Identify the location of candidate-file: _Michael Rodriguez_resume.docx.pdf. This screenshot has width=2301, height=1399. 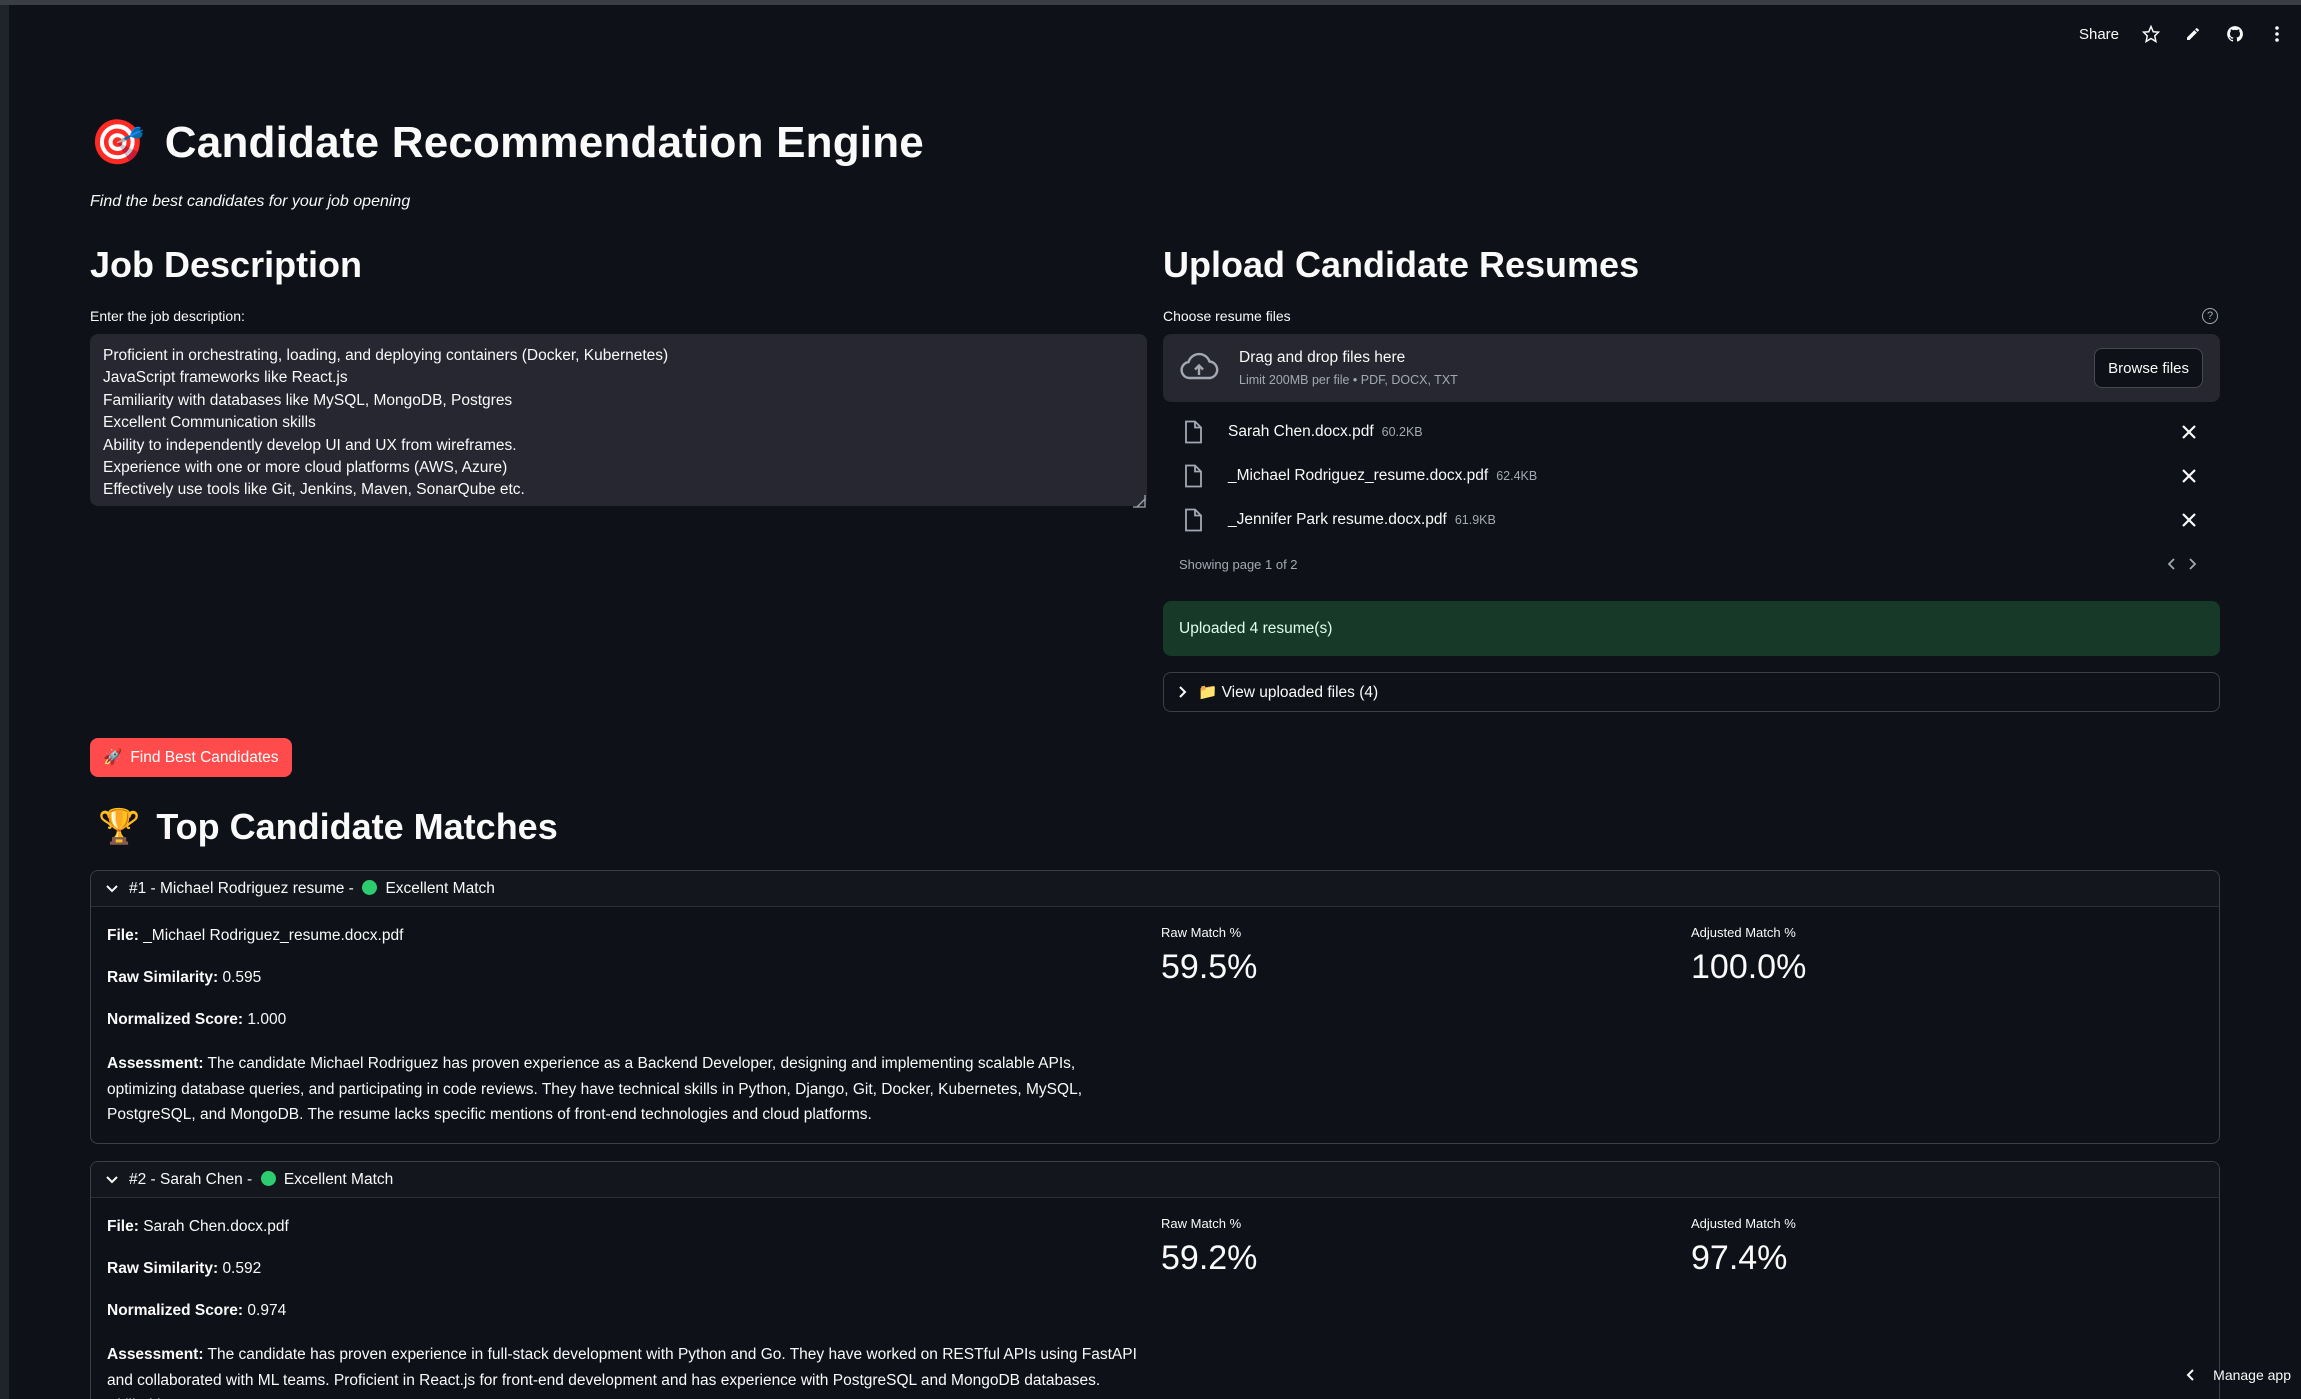
(273, 935).